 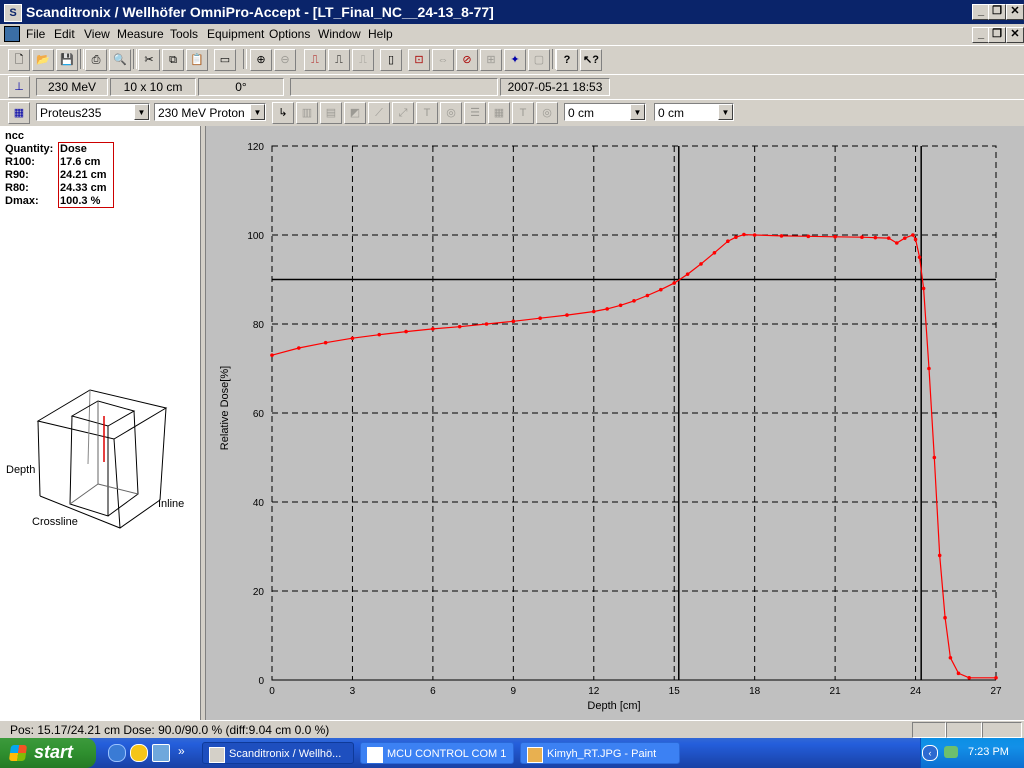 I want to click on zoom-in-icon: ⊕, so click(x=261, y=60).